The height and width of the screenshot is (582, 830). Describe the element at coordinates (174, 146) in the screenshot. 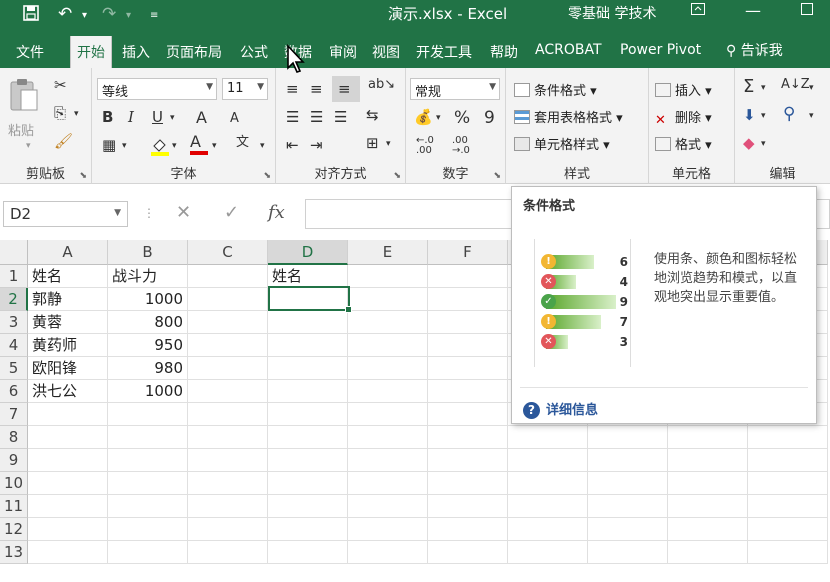

I see `fill-color-dropdown-icon: ▾` at that location.